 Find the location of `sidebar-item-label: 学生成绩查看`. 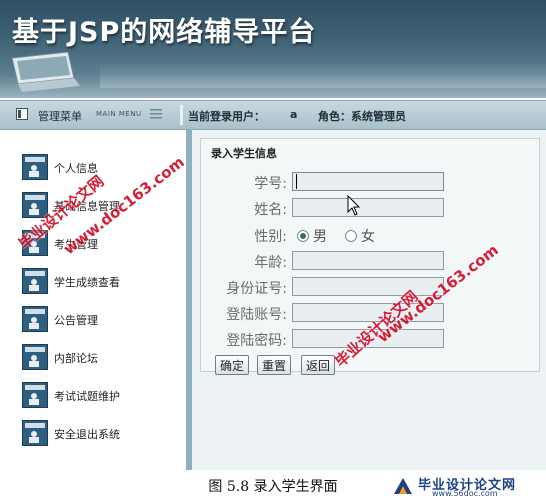

sidebar-item-label: 学生成绩查看 is located at coordinates (87, 282).